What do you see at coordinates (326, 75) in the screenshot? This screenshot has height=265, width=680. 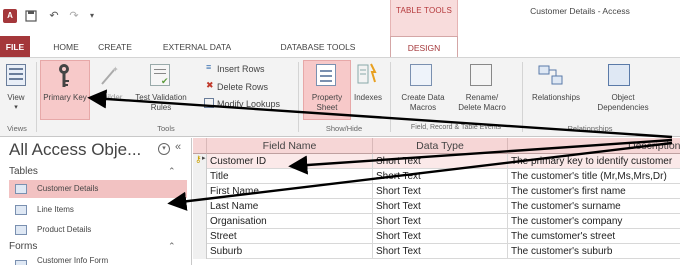 I see `property-sheet-icon` at bounding box center [326, 75].